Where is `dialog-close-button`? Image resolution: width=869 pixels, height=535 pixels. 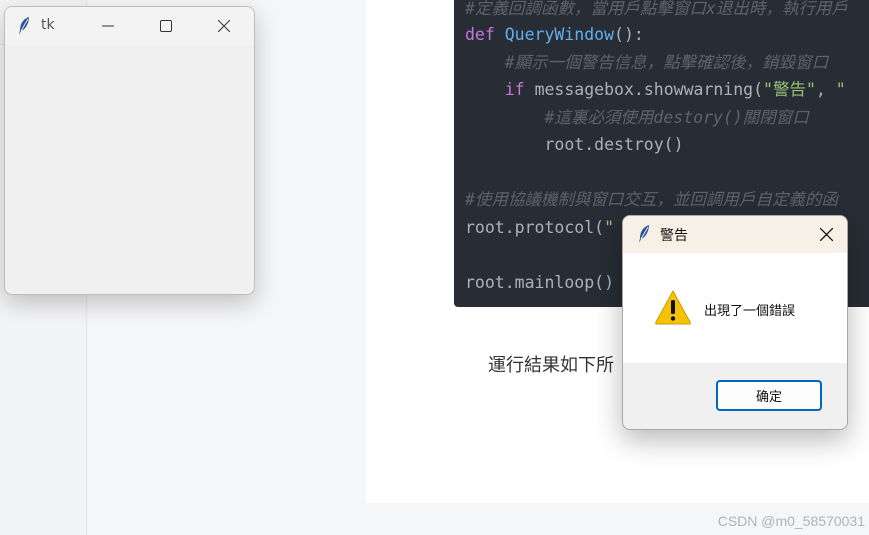 dialog-close-button is located at coordinates (826, 234).